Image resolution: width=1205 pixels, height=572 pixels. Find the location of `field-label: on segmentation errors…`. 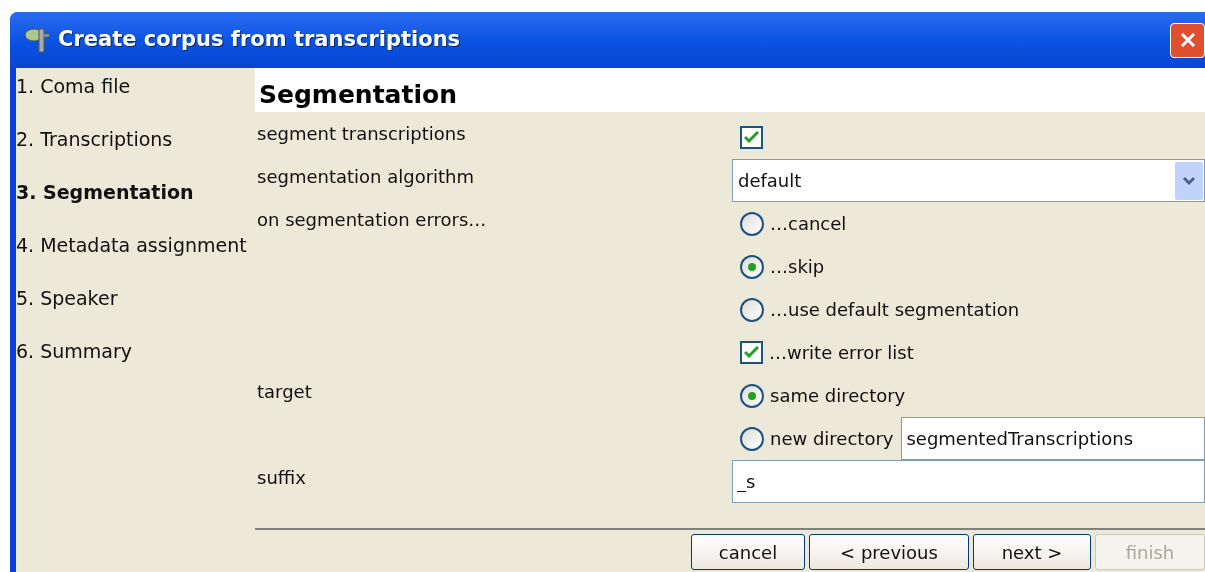

field-label: on segmentation errors… is located at coordinates (372, 219).